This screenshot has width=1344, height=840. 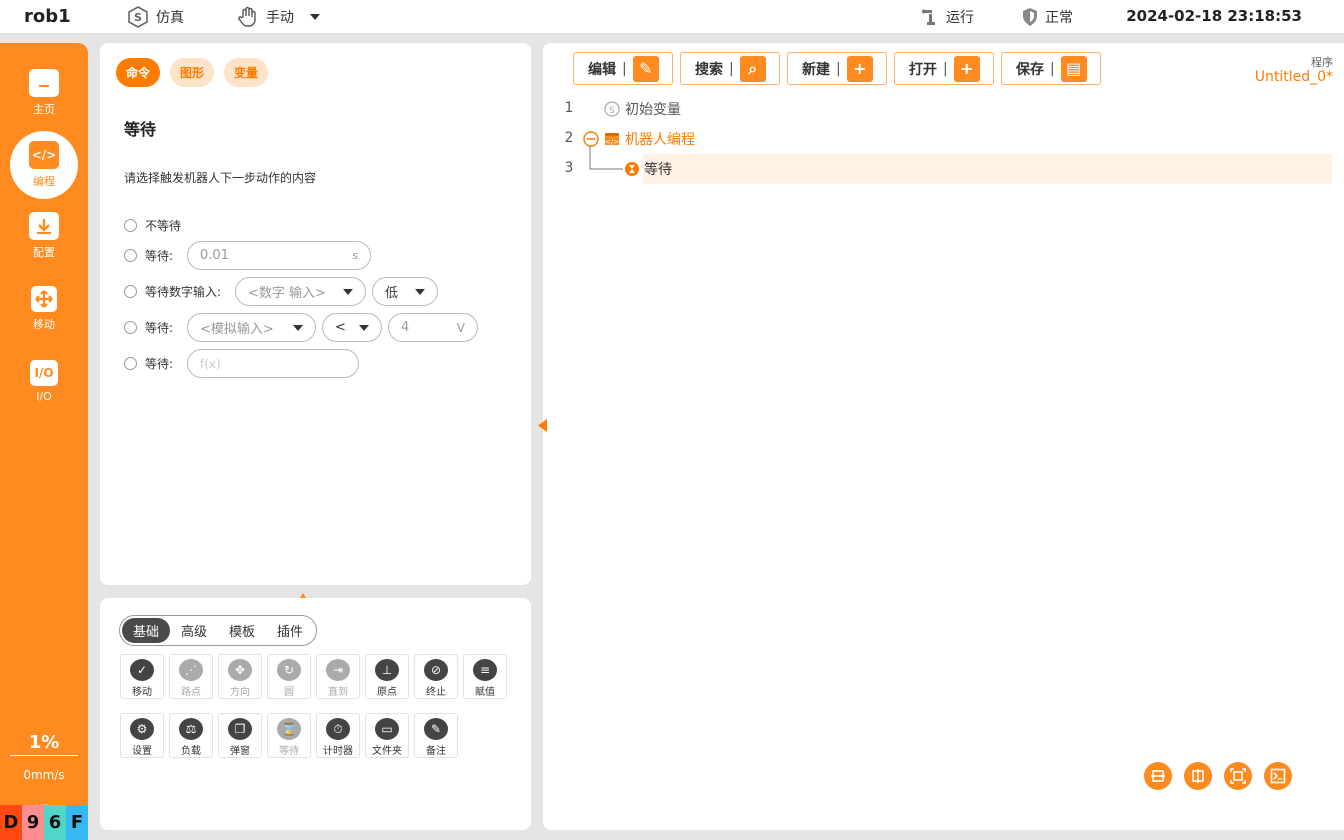 What do you see at coordinates (1198, 776) in the screenshot?
I see `expand-vertical-button` at bounding box center [1198, 776].